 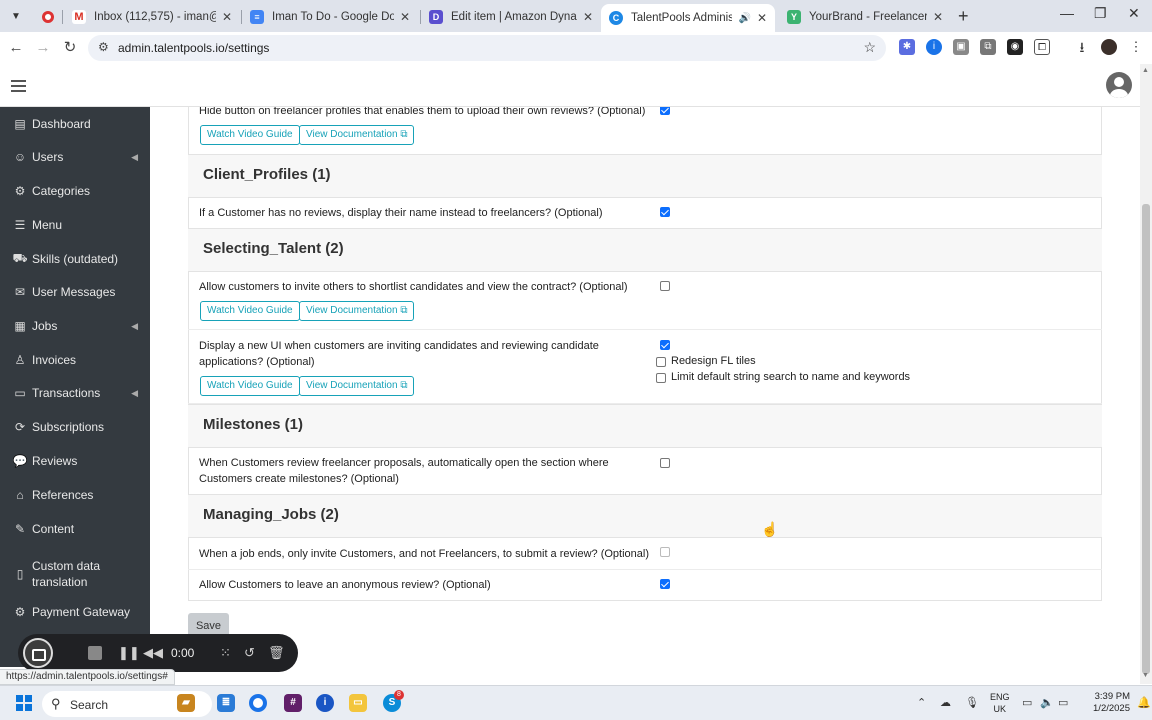 What do you see at coordinates (18, 87) in the screenshot?
I see `hamburger-icon` at bounding box center [18, 87].